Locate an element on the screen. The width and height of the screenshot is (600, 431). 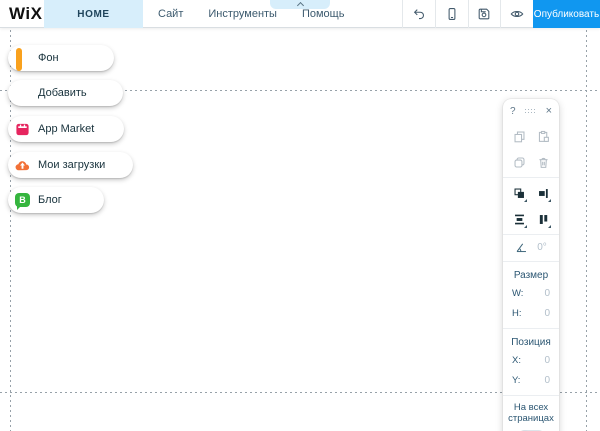
page-guide-vertical-right is located at coordinates (586, 230).